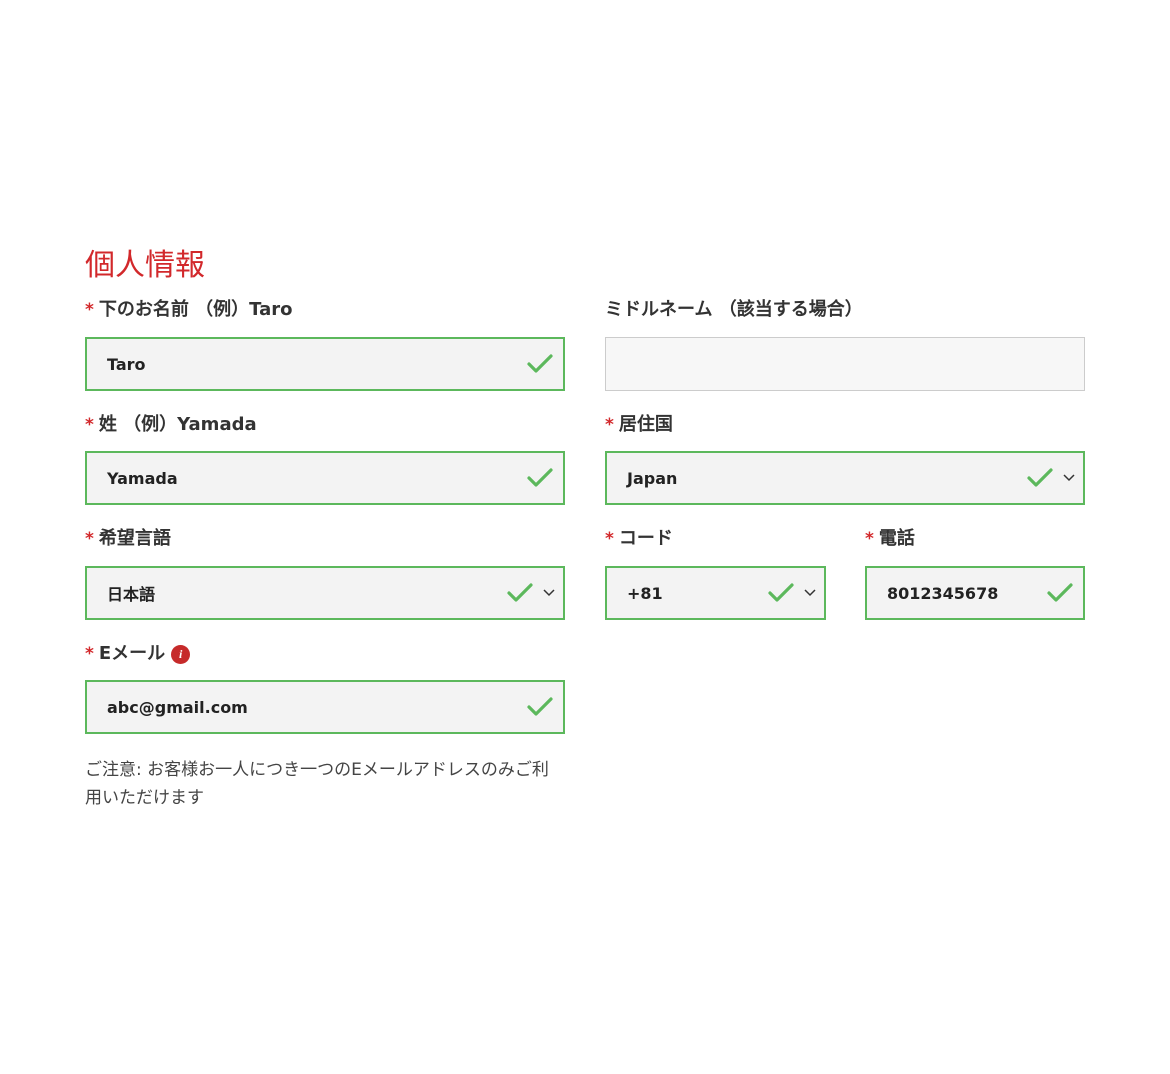 This screenshot has width=1170, height=1074. What do you see at coordinates (177, 424) in the screenshot?
I see `last-name-label-text: 姓 （例）Yamada` at bounding box center [177, 424].